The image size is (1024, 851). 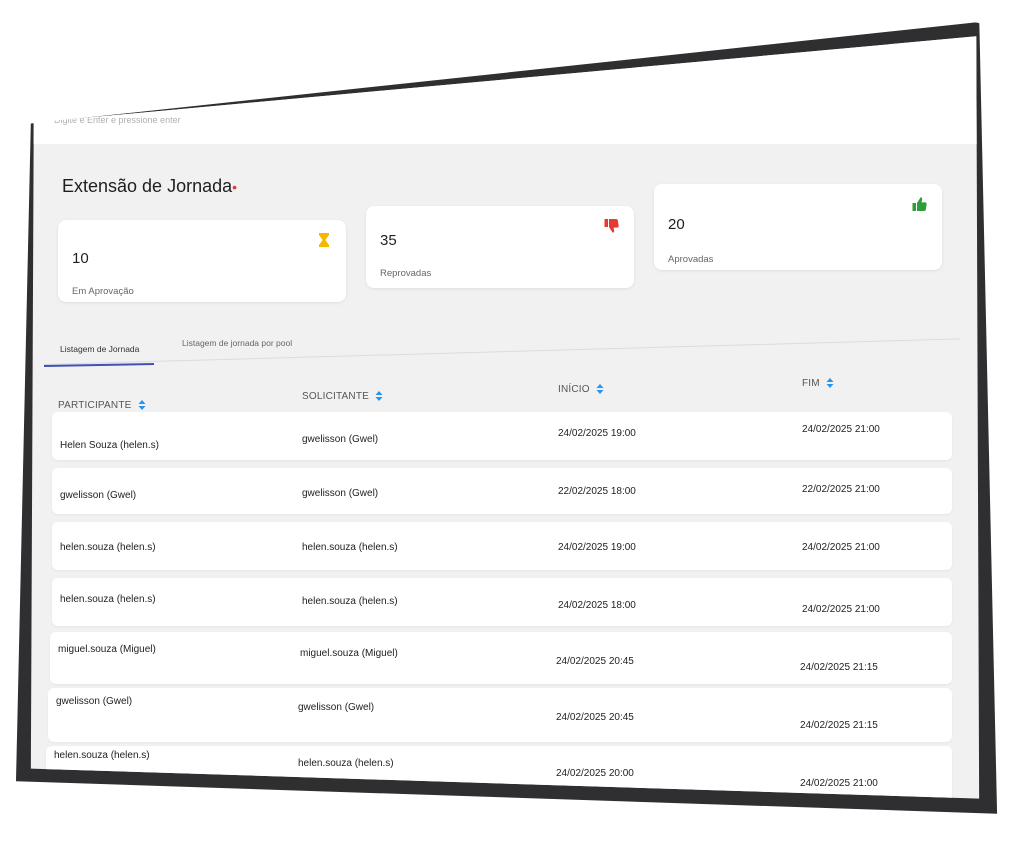 I want to click on card-reprovadas: 35 Reprovadas, so click(x=500, y=247).